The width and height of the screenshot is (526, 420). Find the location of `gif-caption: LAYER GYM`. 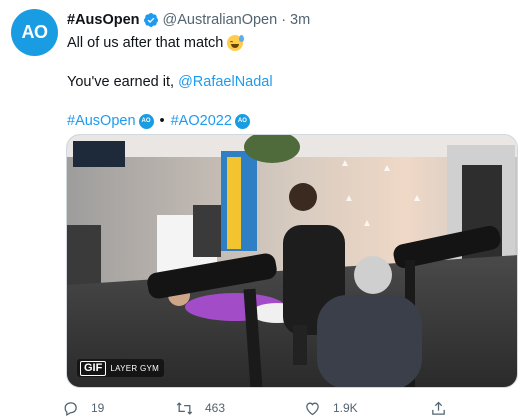

gif-caption: LAYER GYM is located at coordinates (135, 368).